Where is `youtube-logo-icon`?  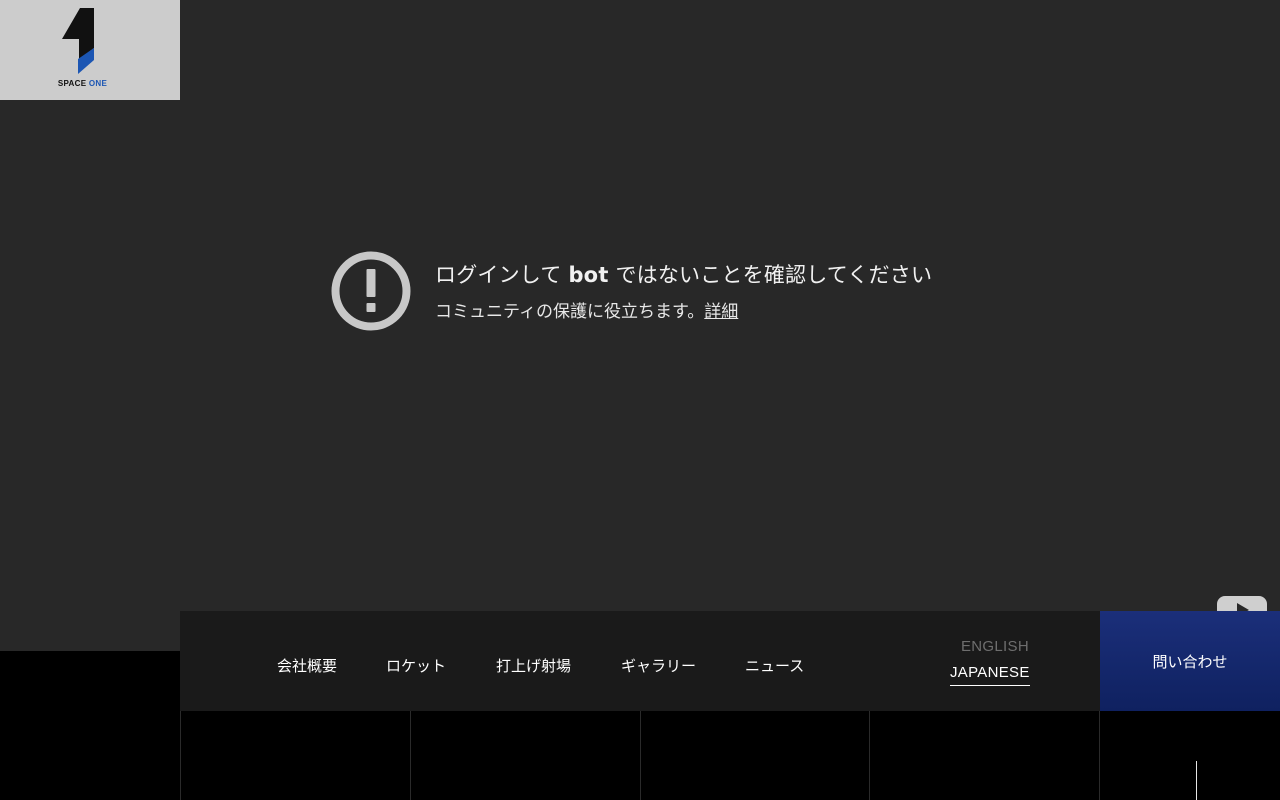
youtube-logo-icon is located at coordinates (1242, 604).